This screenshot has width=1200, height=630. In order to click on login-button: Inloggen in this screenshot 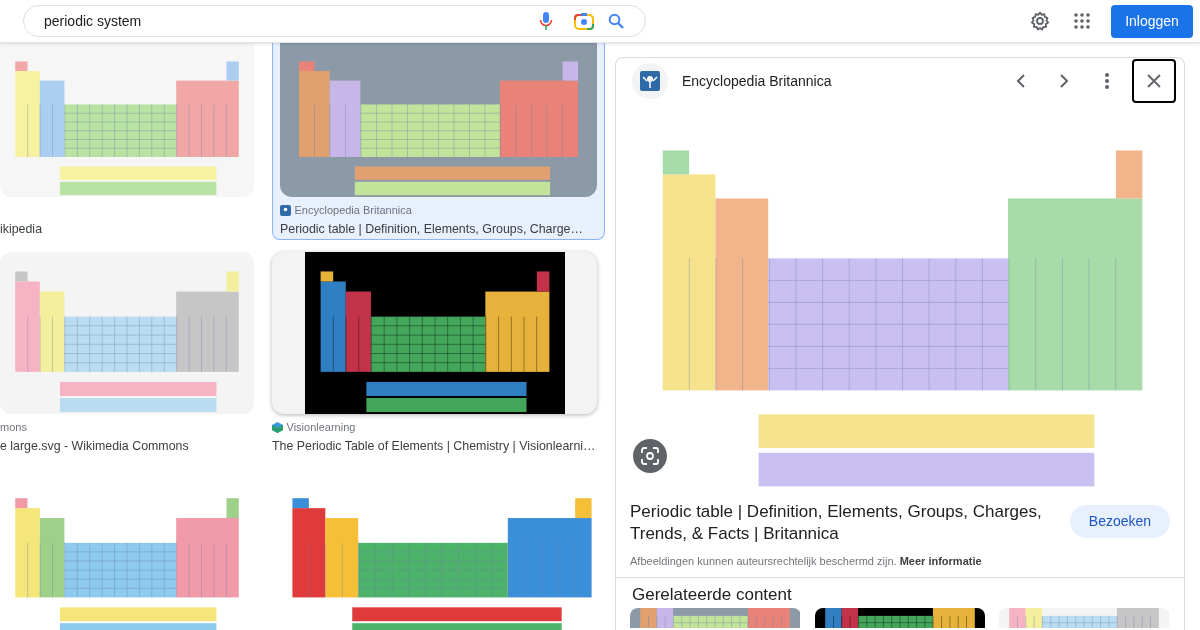, I will do `click(1152, 21)`.